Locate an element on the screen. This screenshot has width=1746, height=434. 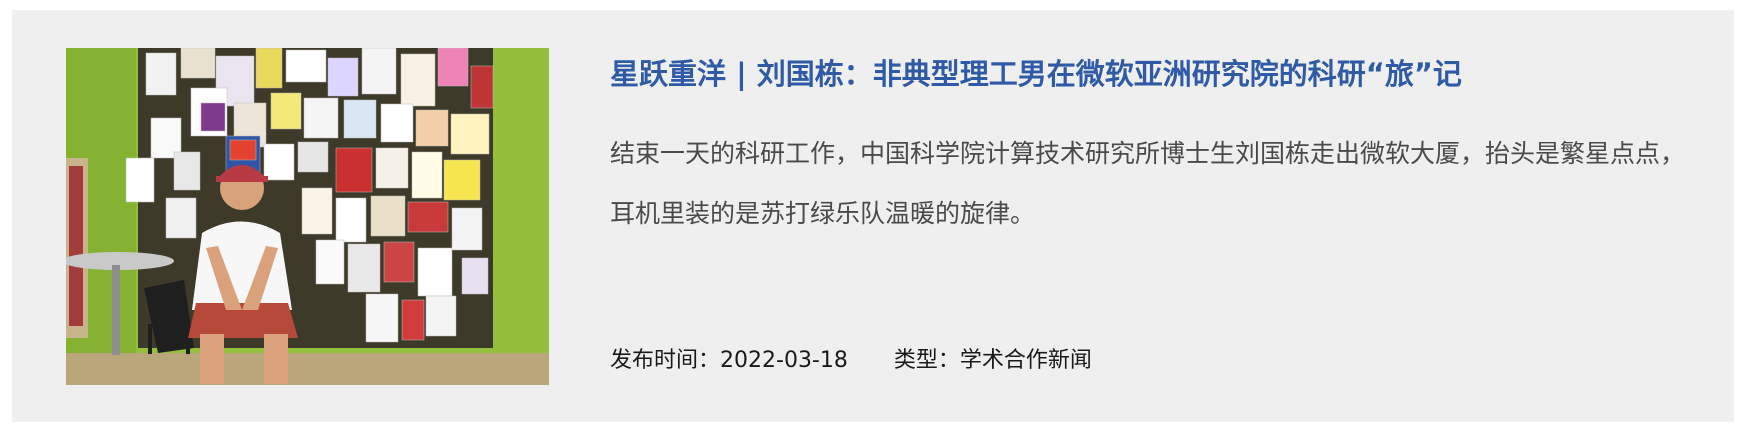
publish-time: 发布时间：2022-03-18 is located at coordinates (729, 361).